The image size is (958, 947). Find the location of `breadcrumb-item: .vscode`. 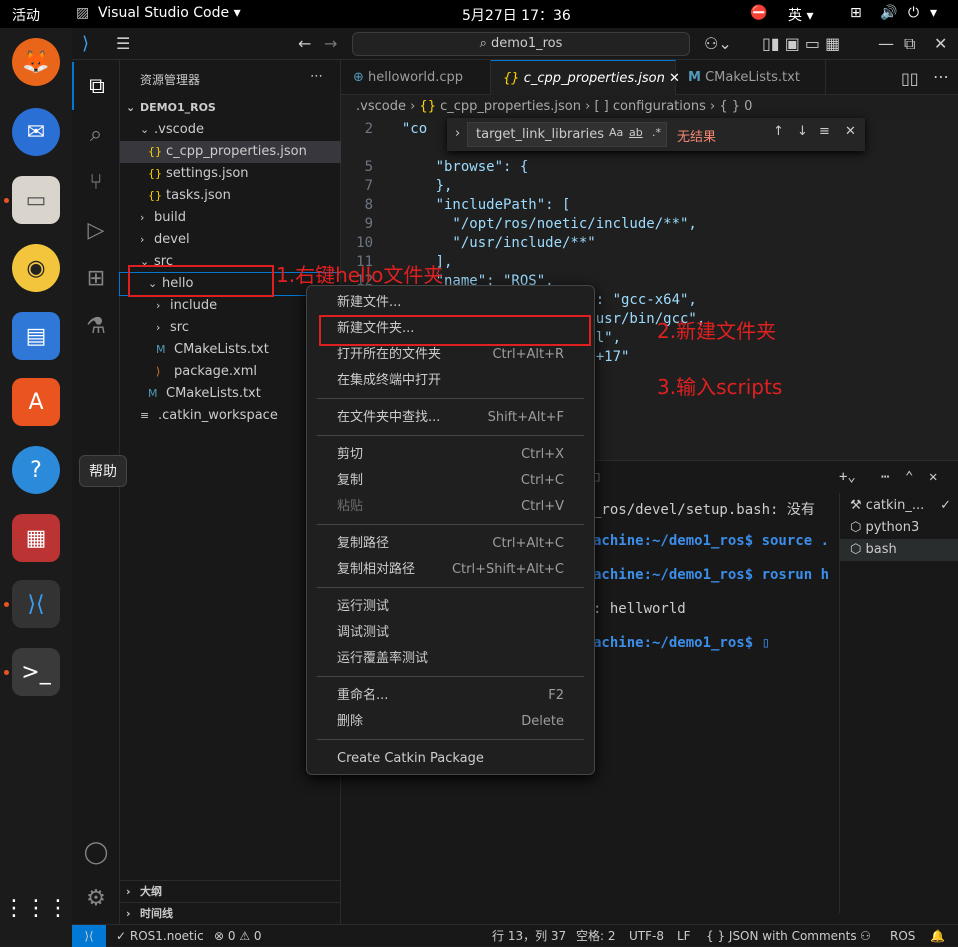

breadcrumb-item: .vscode is located at coordinates (381, 106).